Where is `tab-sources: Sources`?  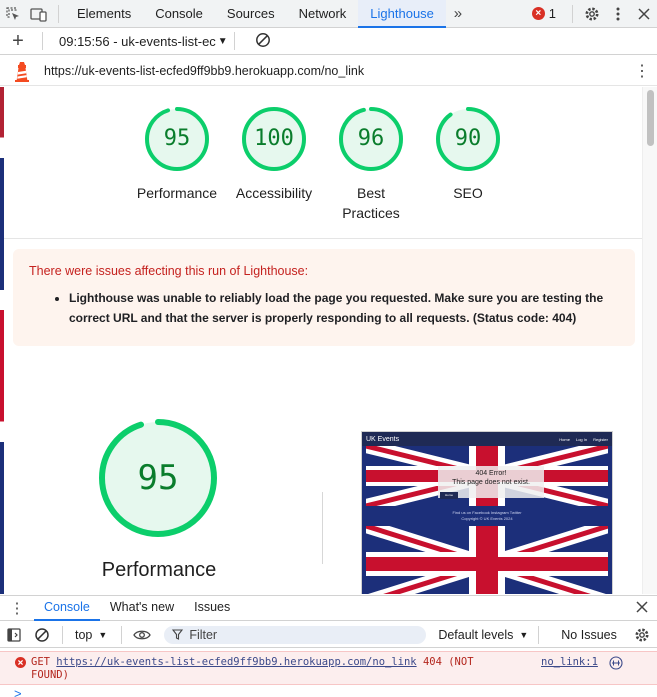
tab-sources: Sources is located at coordinates (251, 14).